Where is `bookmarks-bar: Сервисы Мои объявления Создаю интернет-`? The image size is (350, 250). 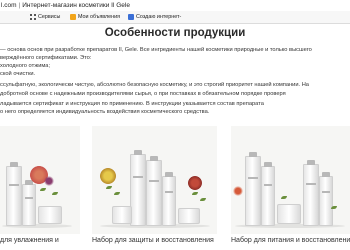 bookmarks-bar: Сервисы Мои объявления Создаю интернет- is located at coordinates (175, 17).